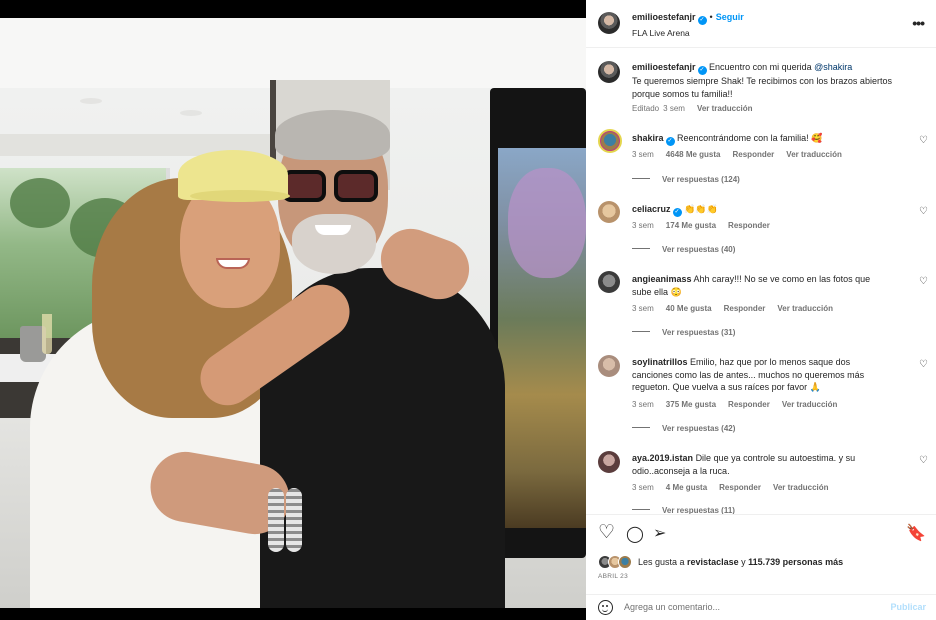  What do you see at coordinates (743, 562) in the screenshot?
I see `likes-middle: y` at bounding box center [743, 562].